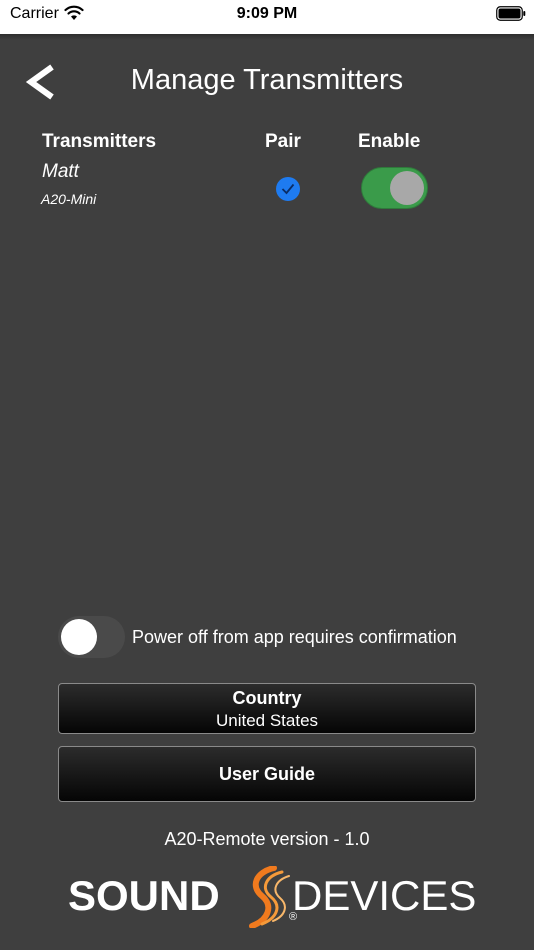 This screenshot has height=950, width=534. What do you see at coordinates (99, 141) in the screenshot?
I see `column-header-transmitters: Transmitters` at bounding box center [99, 141].